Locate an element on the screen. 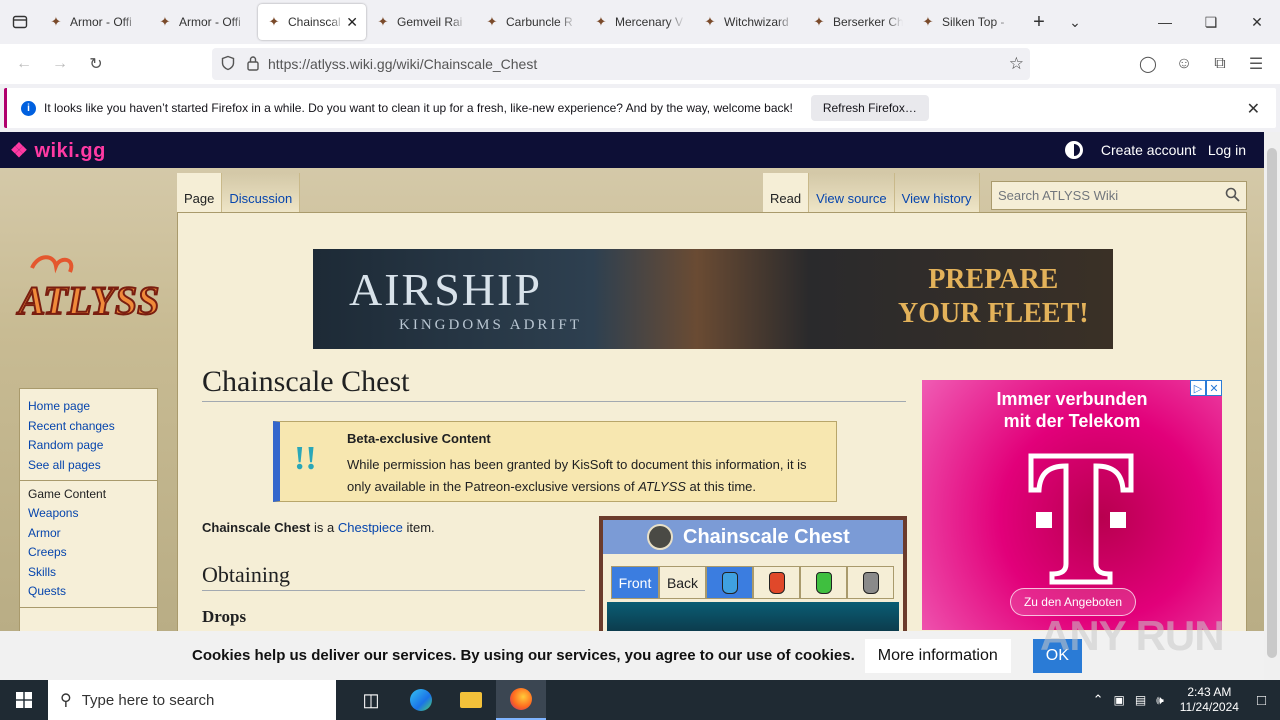 Image resolution: width=1280 pixels, height=720 pixels. sidebar-link: Random page is located at coordinates (92, 446).